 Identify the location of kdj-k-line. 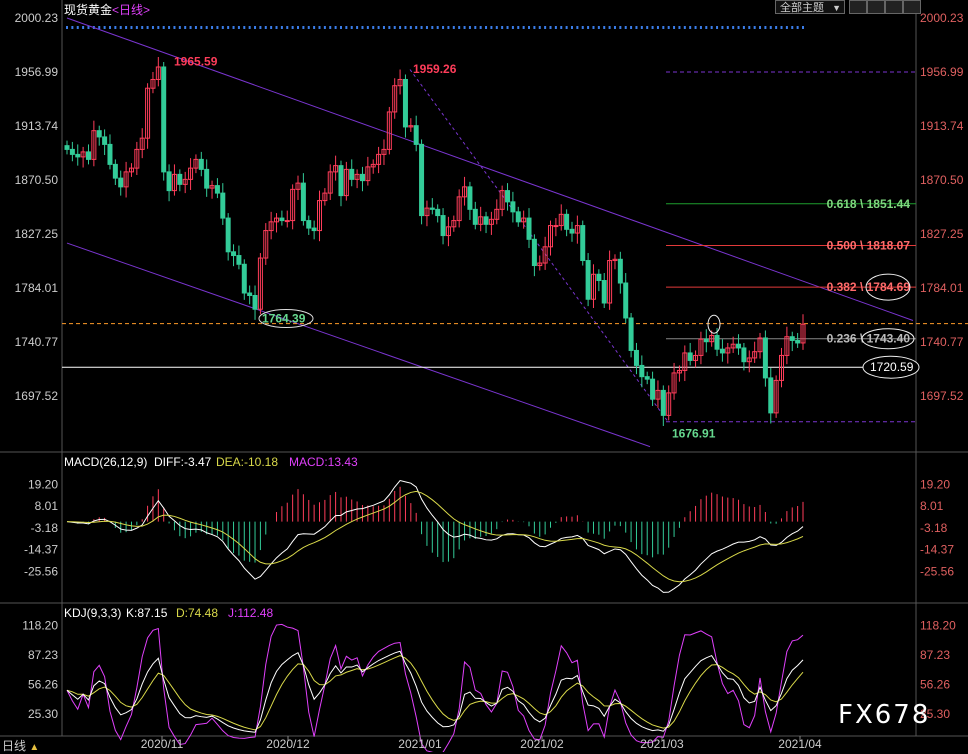
(435, 691).